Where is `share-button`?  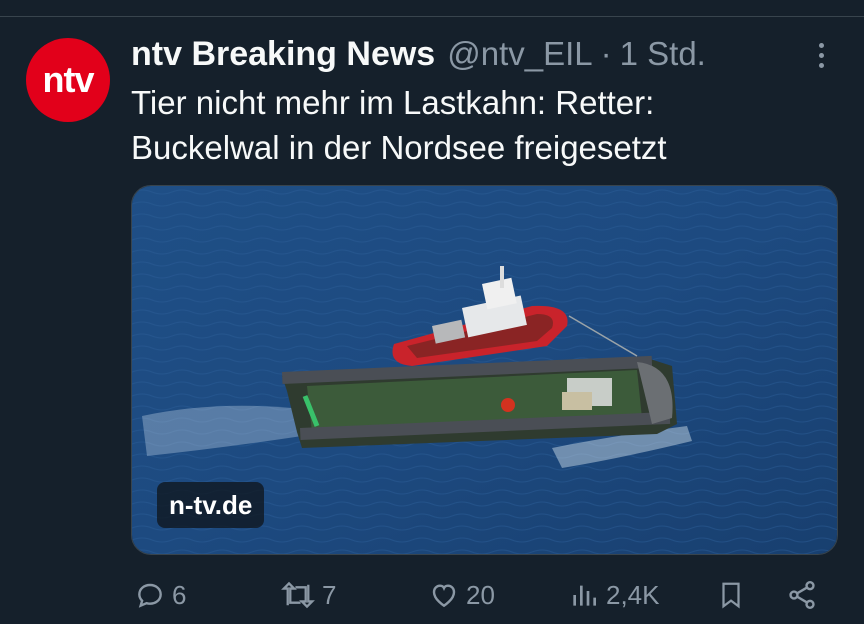 share-button is located at coordinates (802, 595).